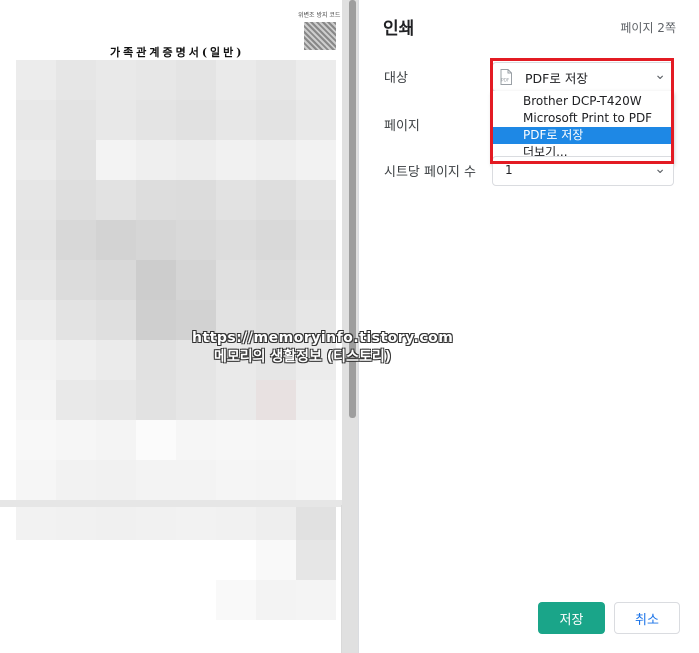 The height and width of the screenshot is (653, 699). I want to click on annotation-highlight-box, so click(582, 111).